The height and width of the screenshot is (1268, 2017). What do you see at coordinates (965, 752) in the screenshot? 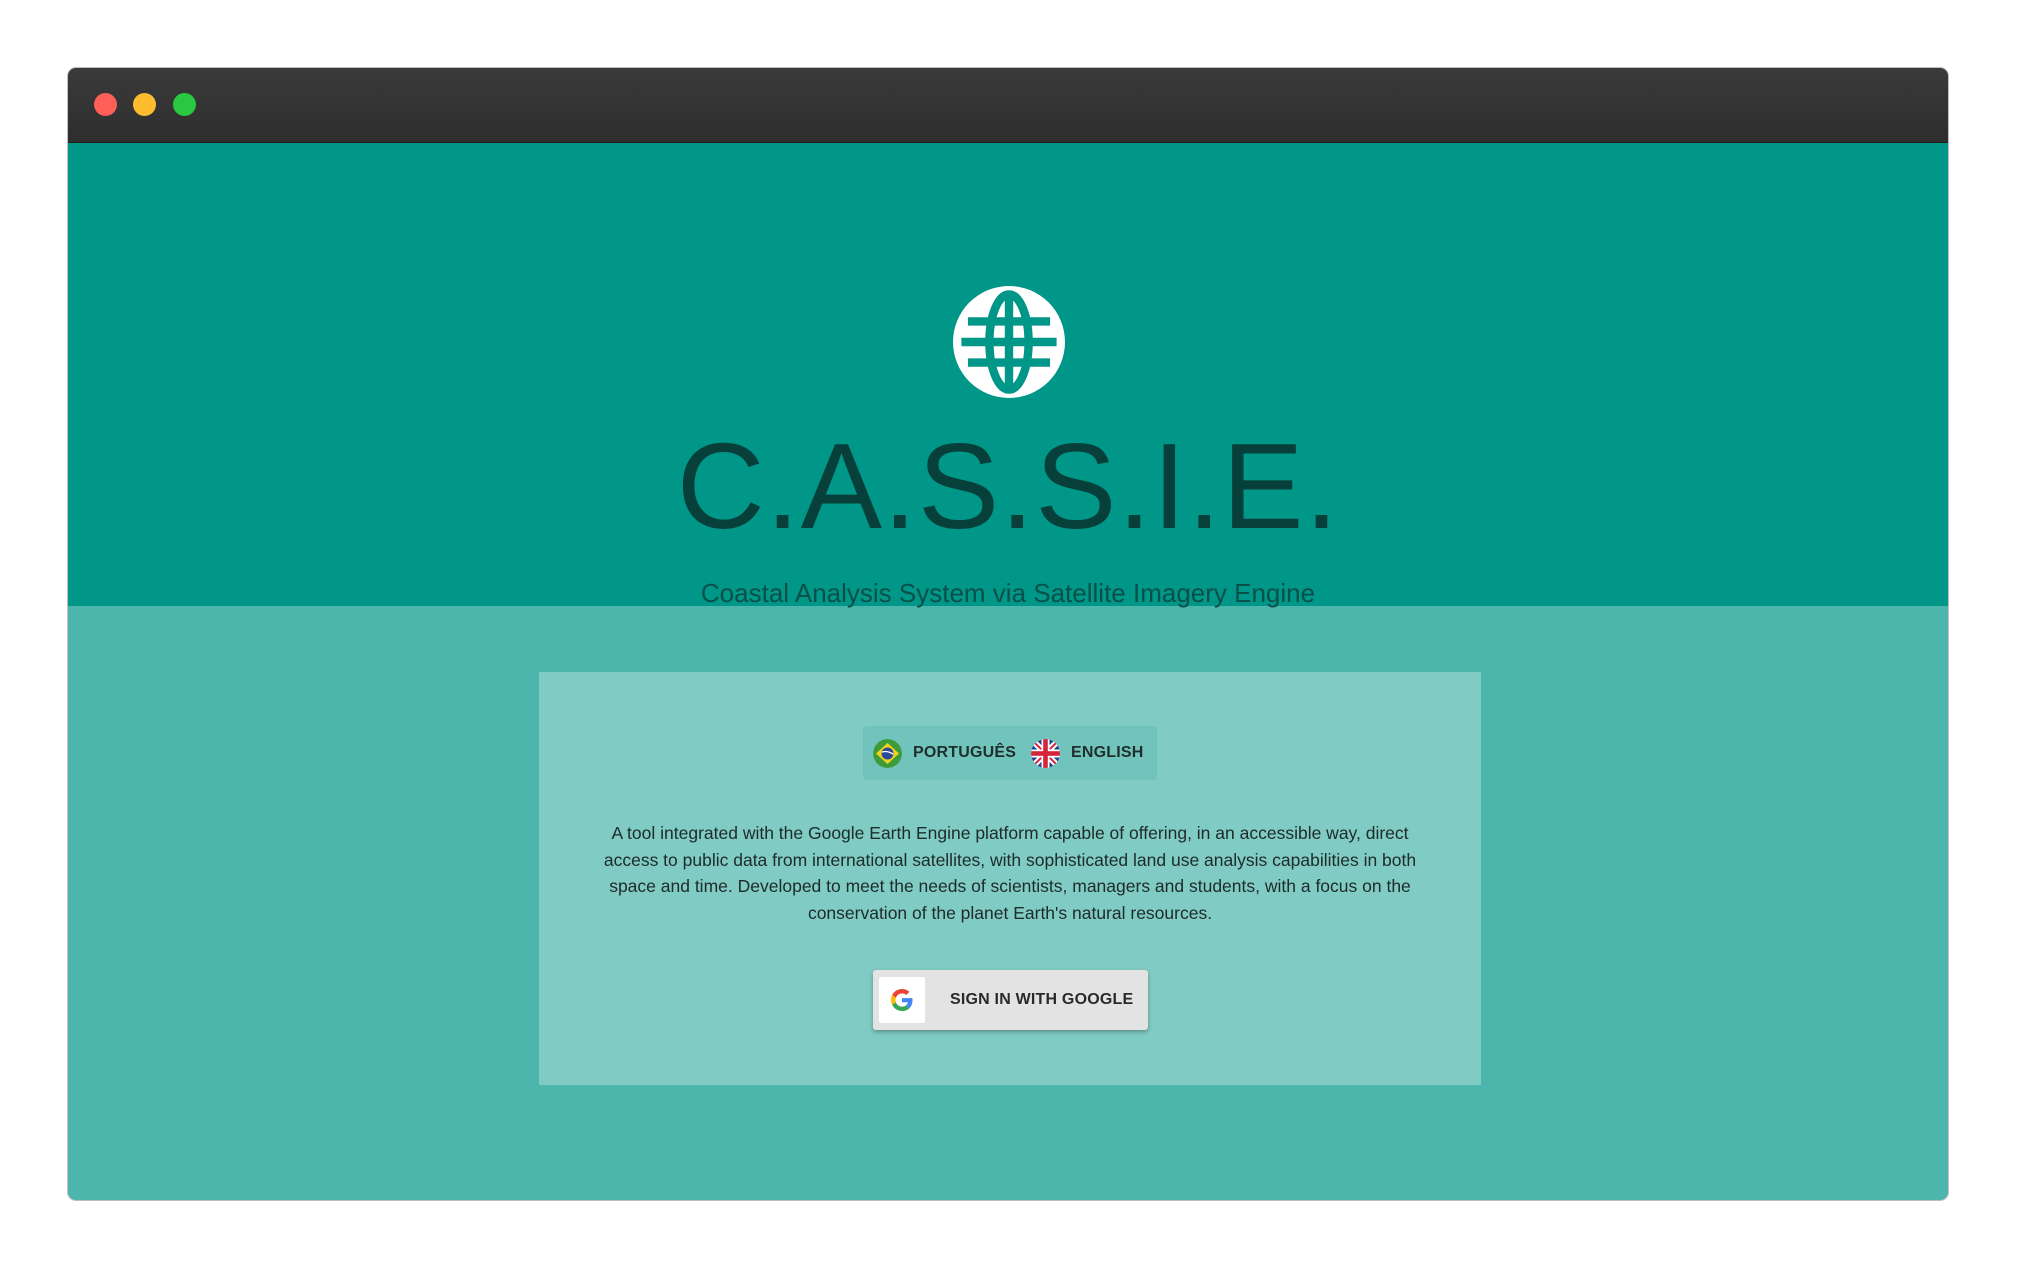
I see `language-label-portuguese: PORTUGUÊS` at bounding box center [965, 752].